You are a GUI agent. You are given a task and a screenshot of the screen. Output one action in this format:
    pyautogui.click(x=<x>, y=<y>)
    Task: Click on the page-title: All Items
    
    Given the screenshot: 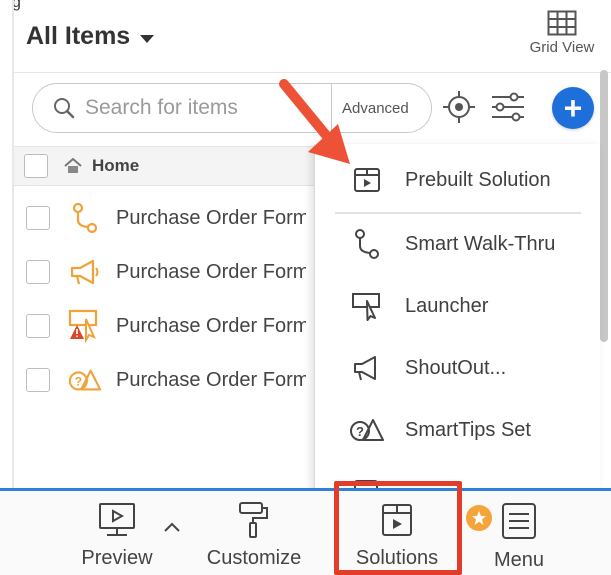 What is the action you would take?
    pyautogui.click(x=78, y=36)
    